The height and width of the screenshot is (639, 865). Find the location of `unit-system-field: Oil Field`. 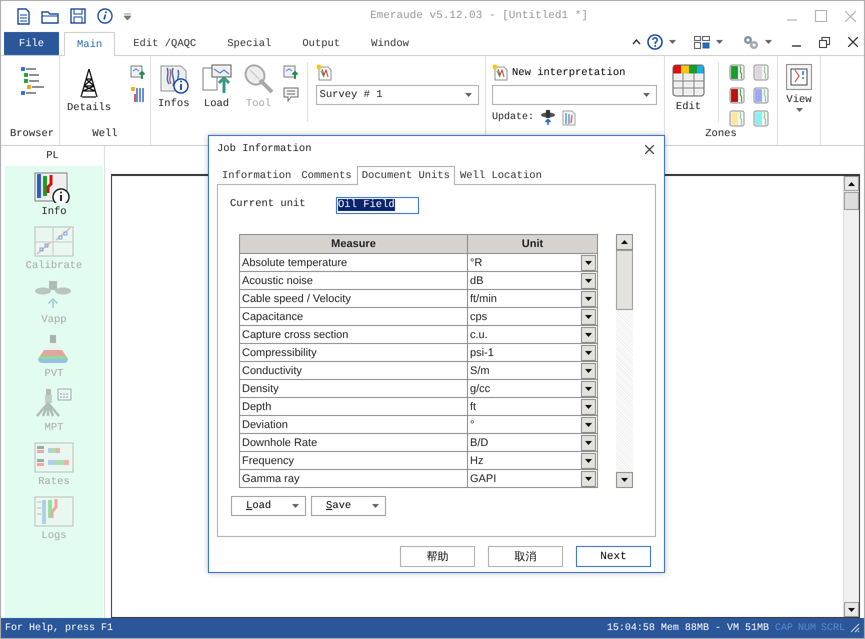

unit-system-field: Oil Field is located at coordinates (377, 205).